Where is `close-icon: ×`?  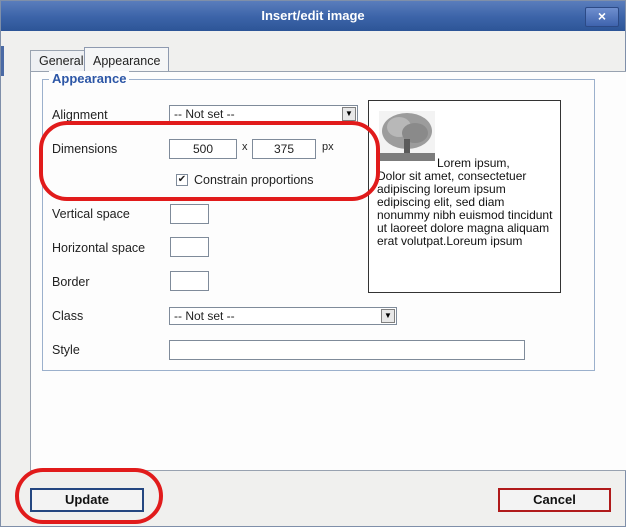 close-icon: × is located at coordinates (602, 16).